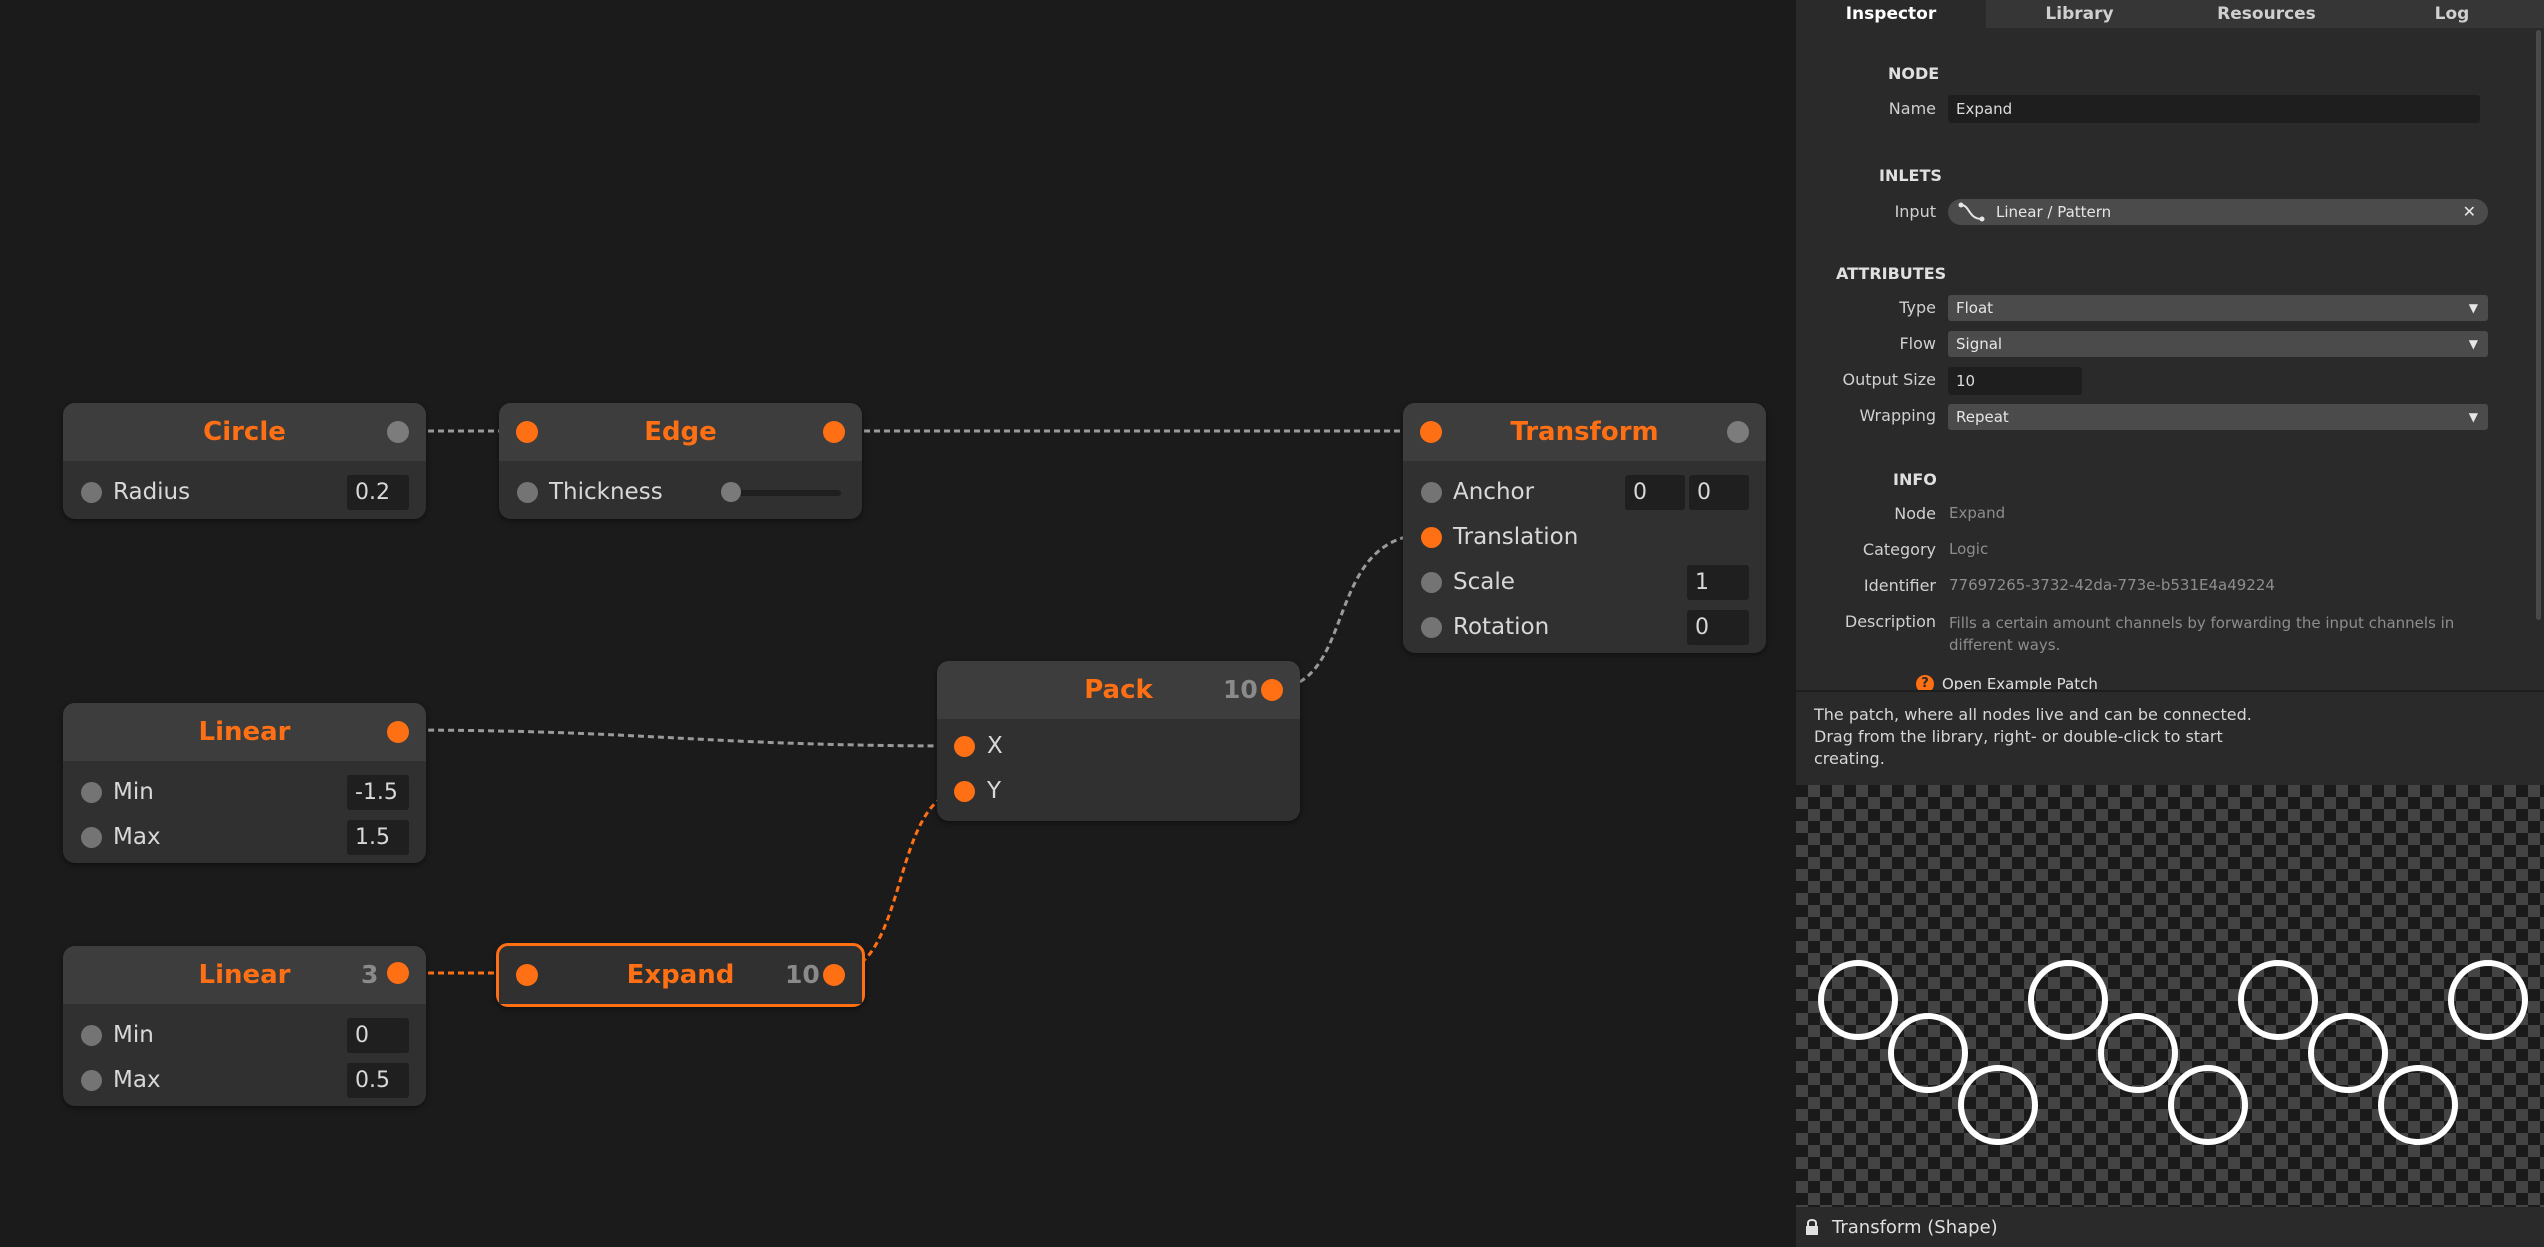  Describe the element at coordinates (378, 1080) in the screenshot. I see `max-value-field: 0.5` at that location.